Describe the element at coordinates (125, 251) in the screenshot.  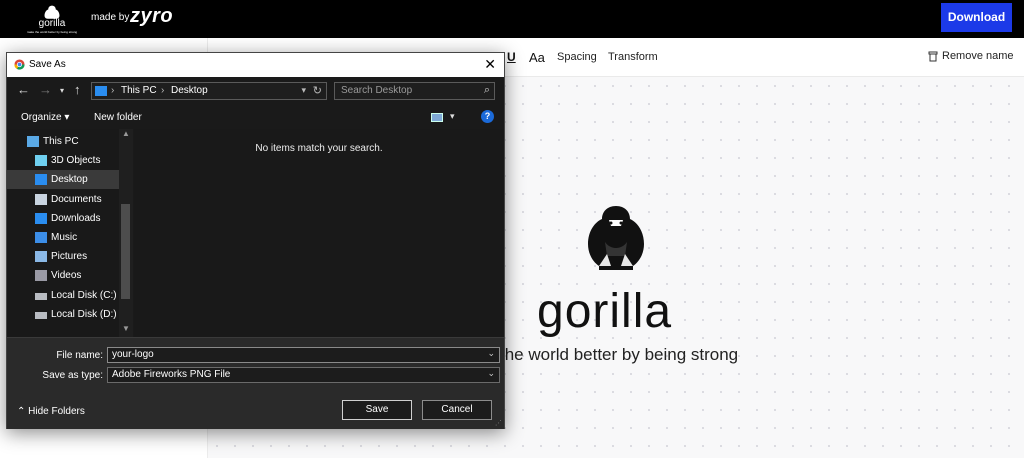
I see `scroll-thumb` at that location.